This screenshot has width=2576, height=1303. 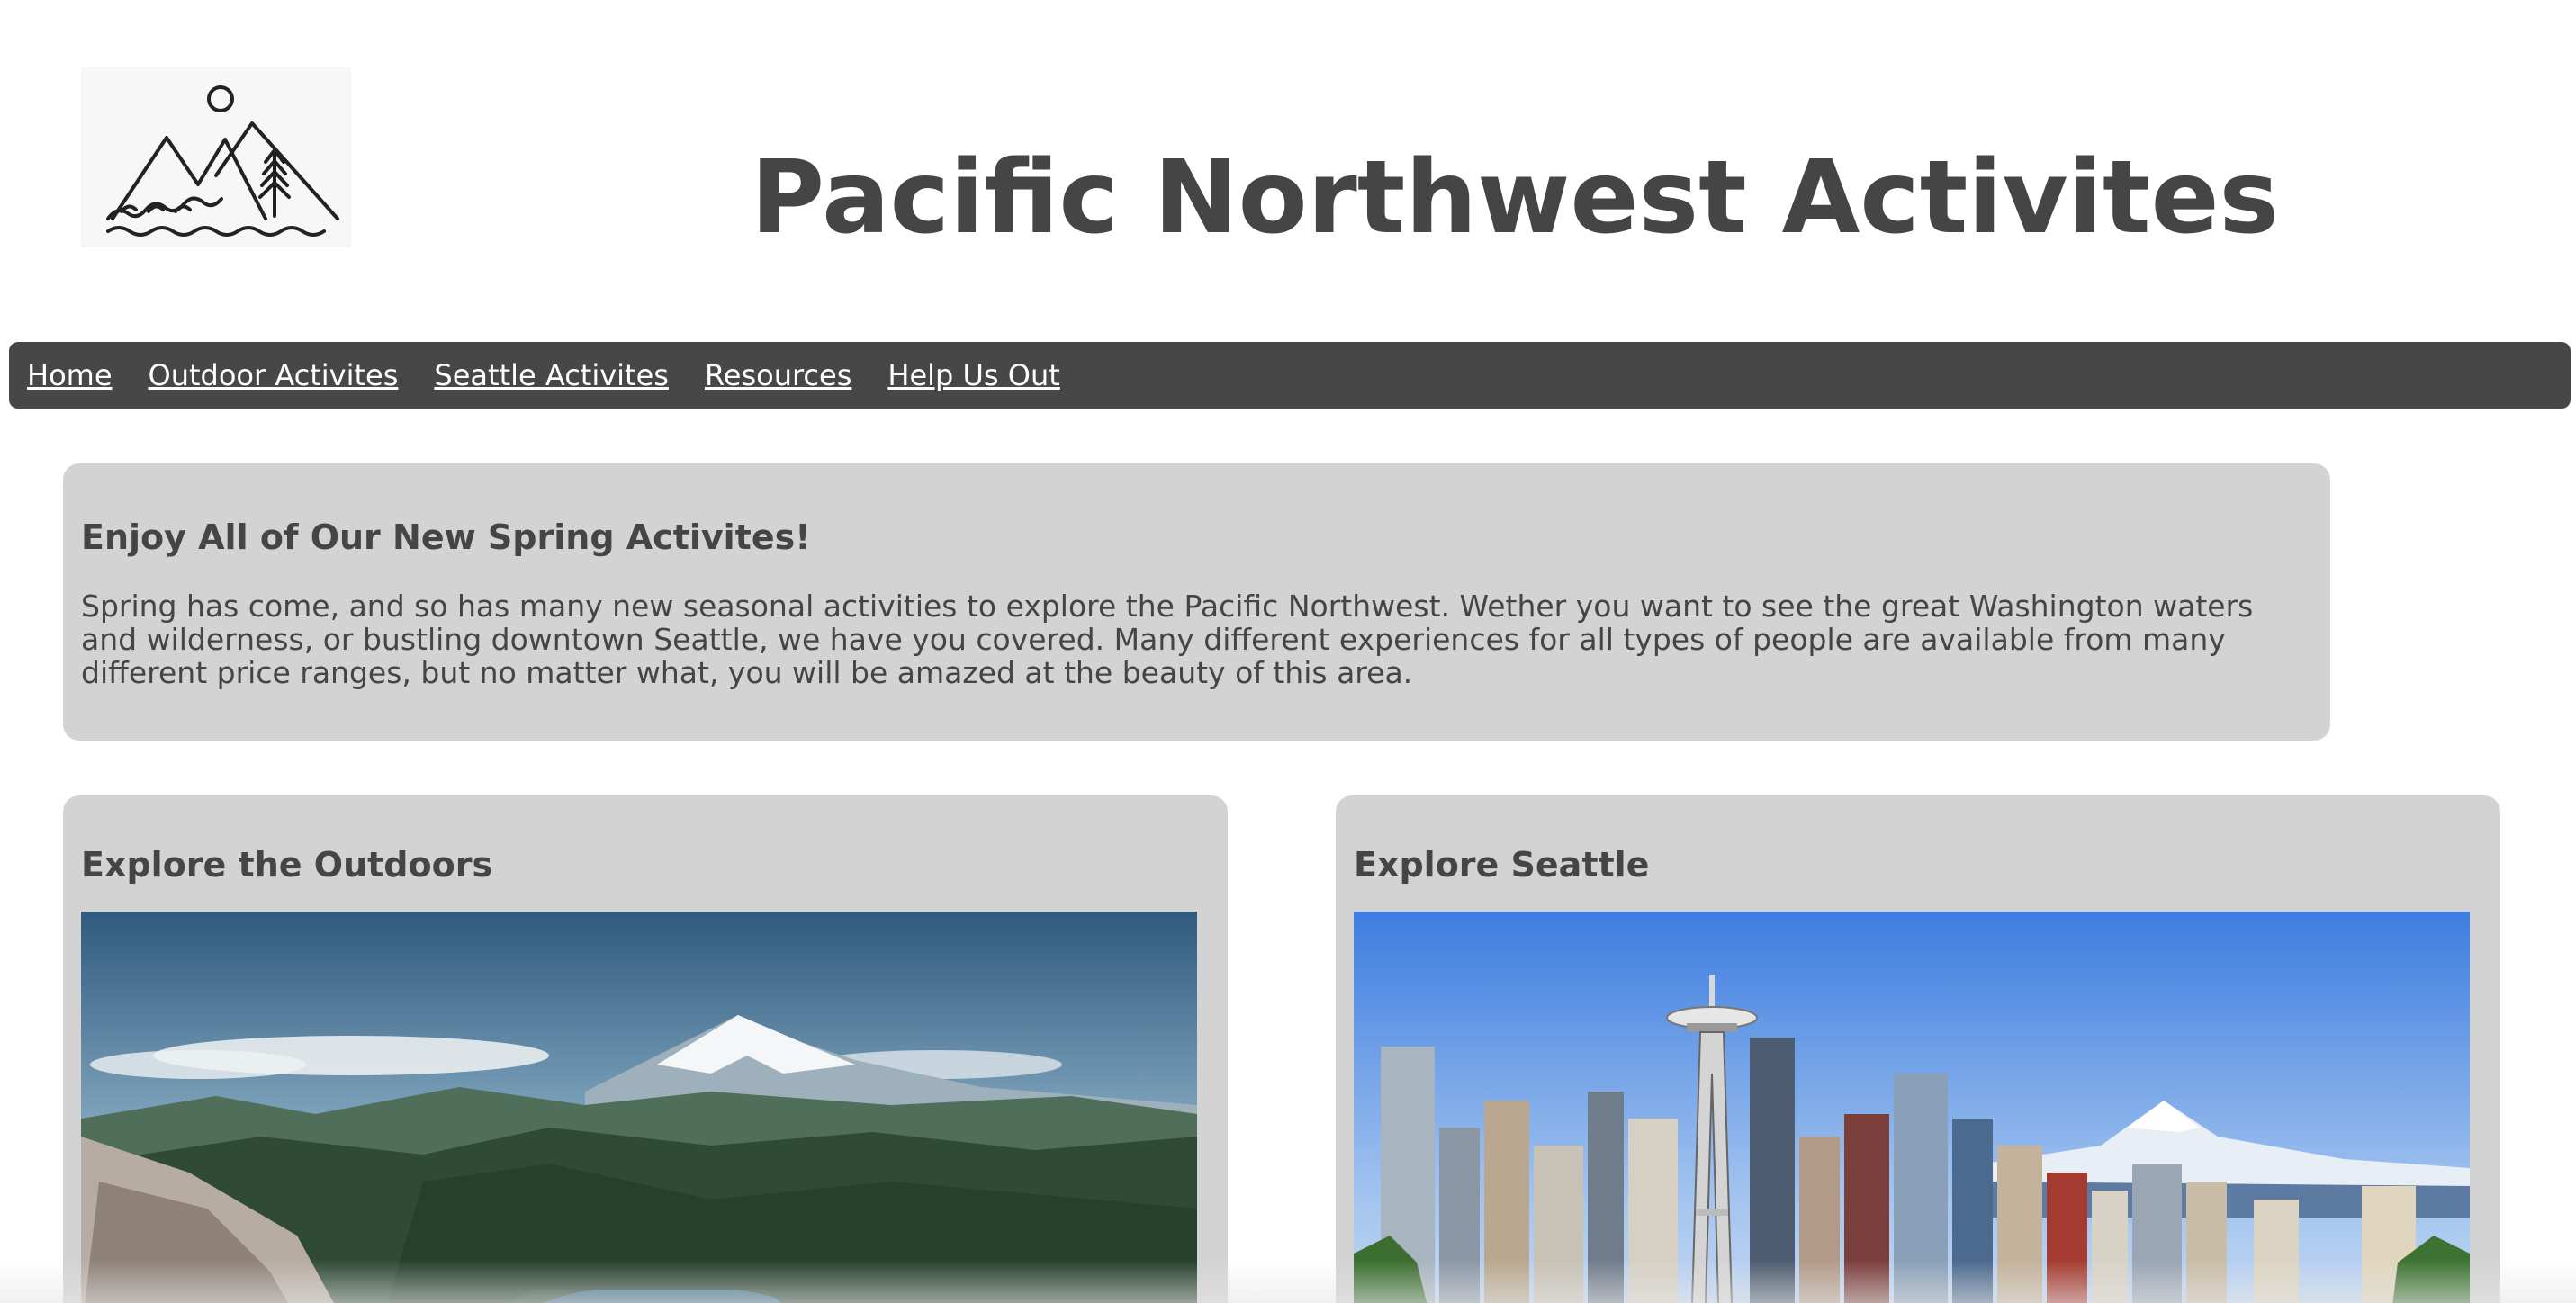 What do you see at coordinates (1502, 865) in the screenshot?
I see `seattle-card-heading: Explore Seattle` at bounding box center [1502, 865].